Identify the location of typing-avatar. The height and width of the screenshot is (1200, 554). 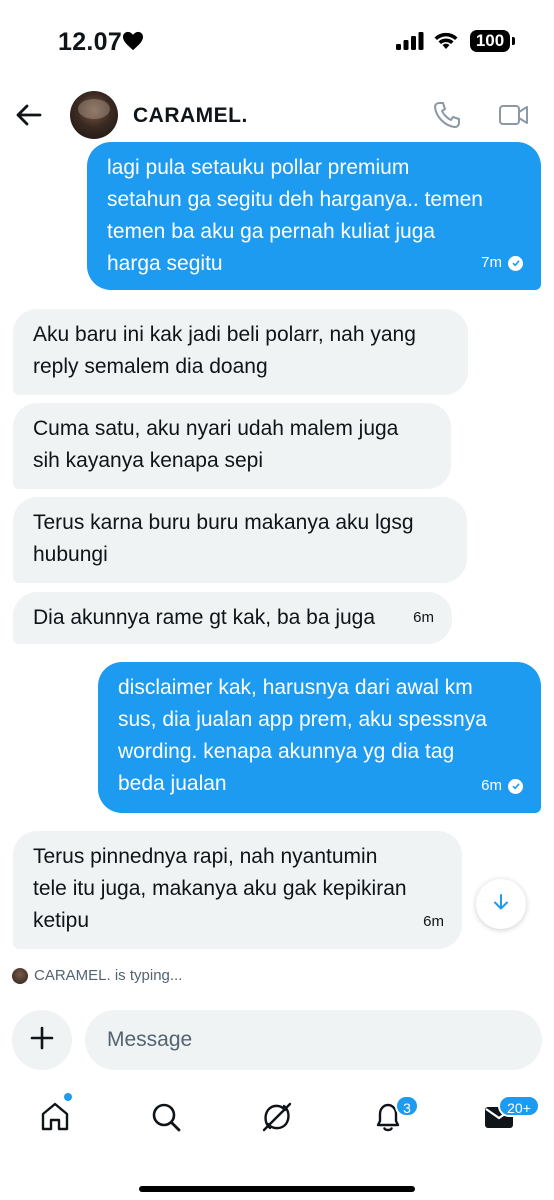
(20, 975).